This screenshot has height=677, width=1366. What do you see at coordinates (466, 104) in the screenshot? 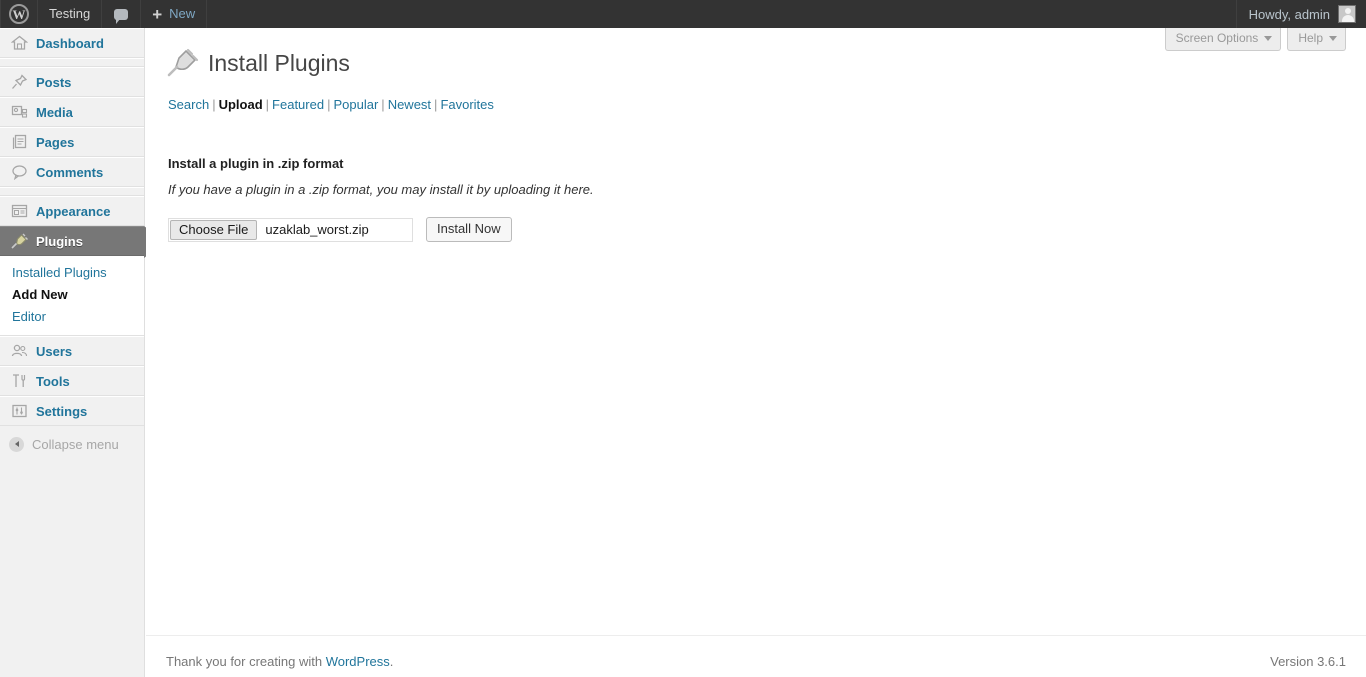
I see `tab-favorites: Favorites` at bounding box center [466, 104].